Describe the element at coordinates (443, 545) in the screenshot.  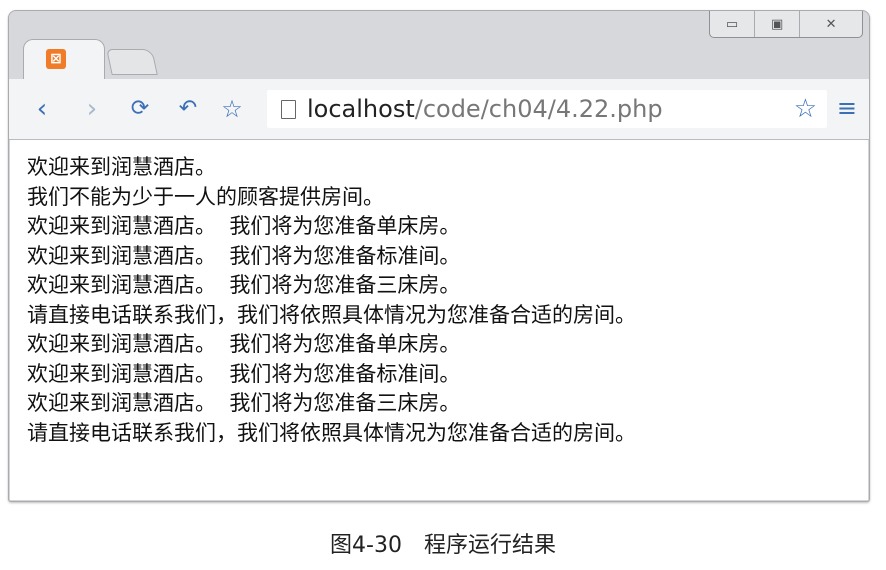
I see `figure-caption: 图4-30 程序运行结果` at that location.